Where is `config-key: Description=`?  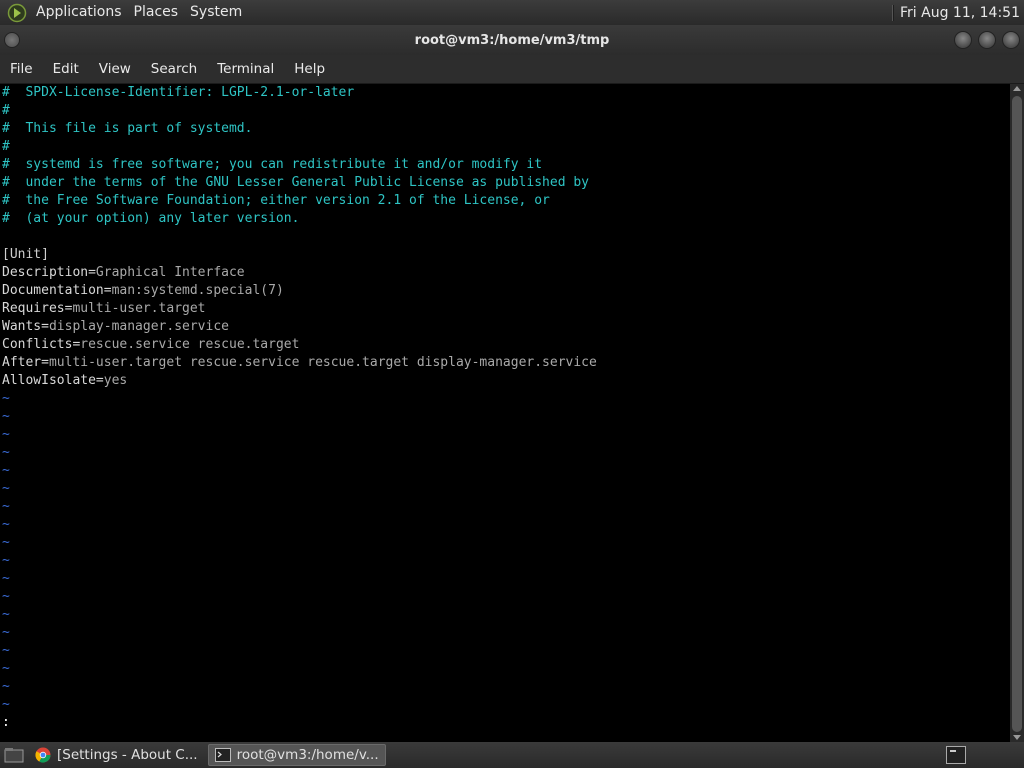
config-key: Description= is located at coordinates (49, 272).